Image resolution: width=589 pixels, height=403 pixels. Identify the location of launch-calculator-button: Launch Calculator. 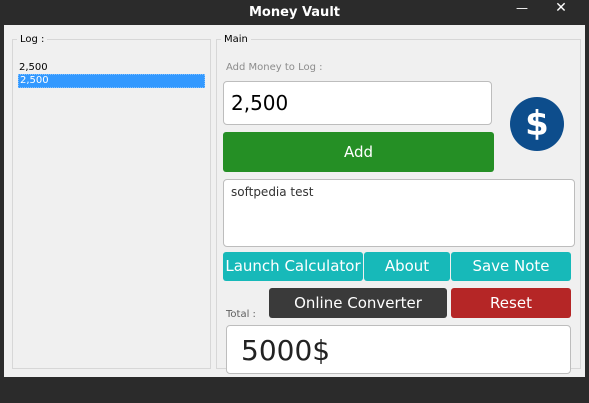
(293, 266).